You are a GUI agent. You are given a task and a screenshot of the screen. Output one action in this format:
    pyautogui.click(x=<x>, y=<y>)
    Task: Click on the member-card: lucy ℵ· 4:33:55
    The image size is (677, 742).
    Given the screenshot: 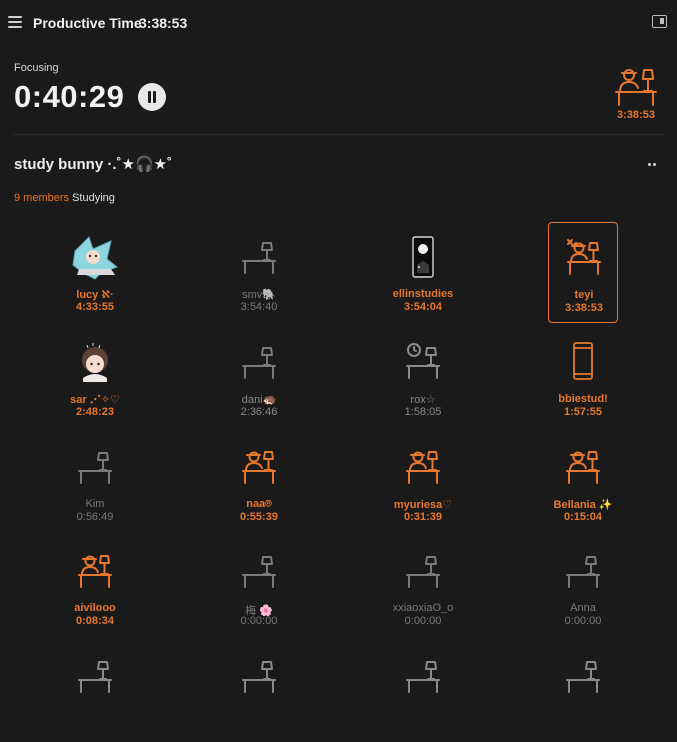 What is the action you would take?
    pyautogui.click(x=95, y=272)
    